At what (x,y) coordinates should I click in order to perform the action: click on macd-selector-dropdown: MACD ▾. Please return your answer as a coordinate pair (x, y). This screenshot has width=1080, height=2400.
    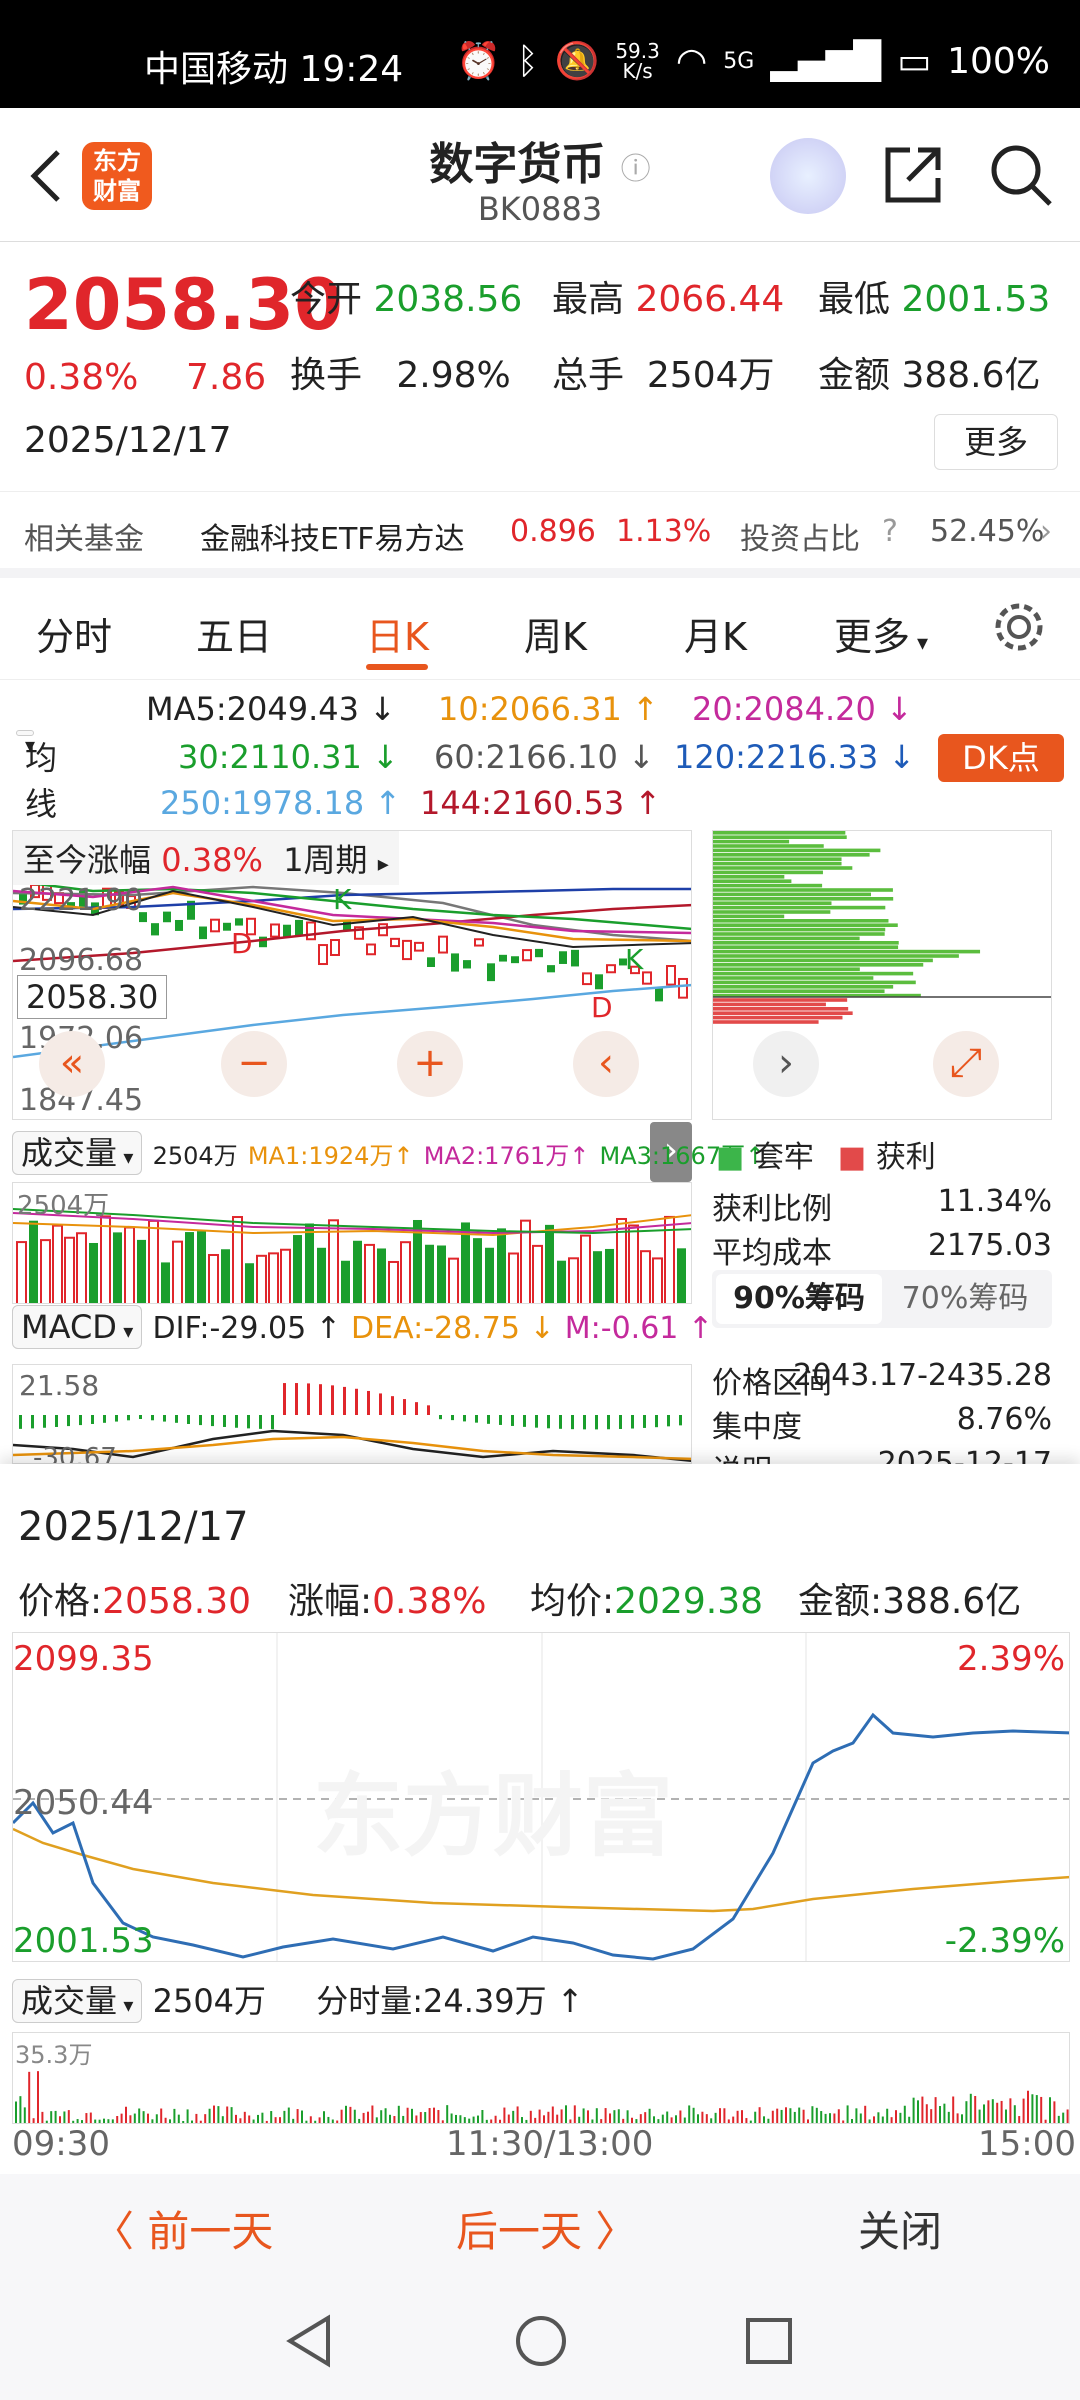
    Looking at the image, I should click on (77, 1327).